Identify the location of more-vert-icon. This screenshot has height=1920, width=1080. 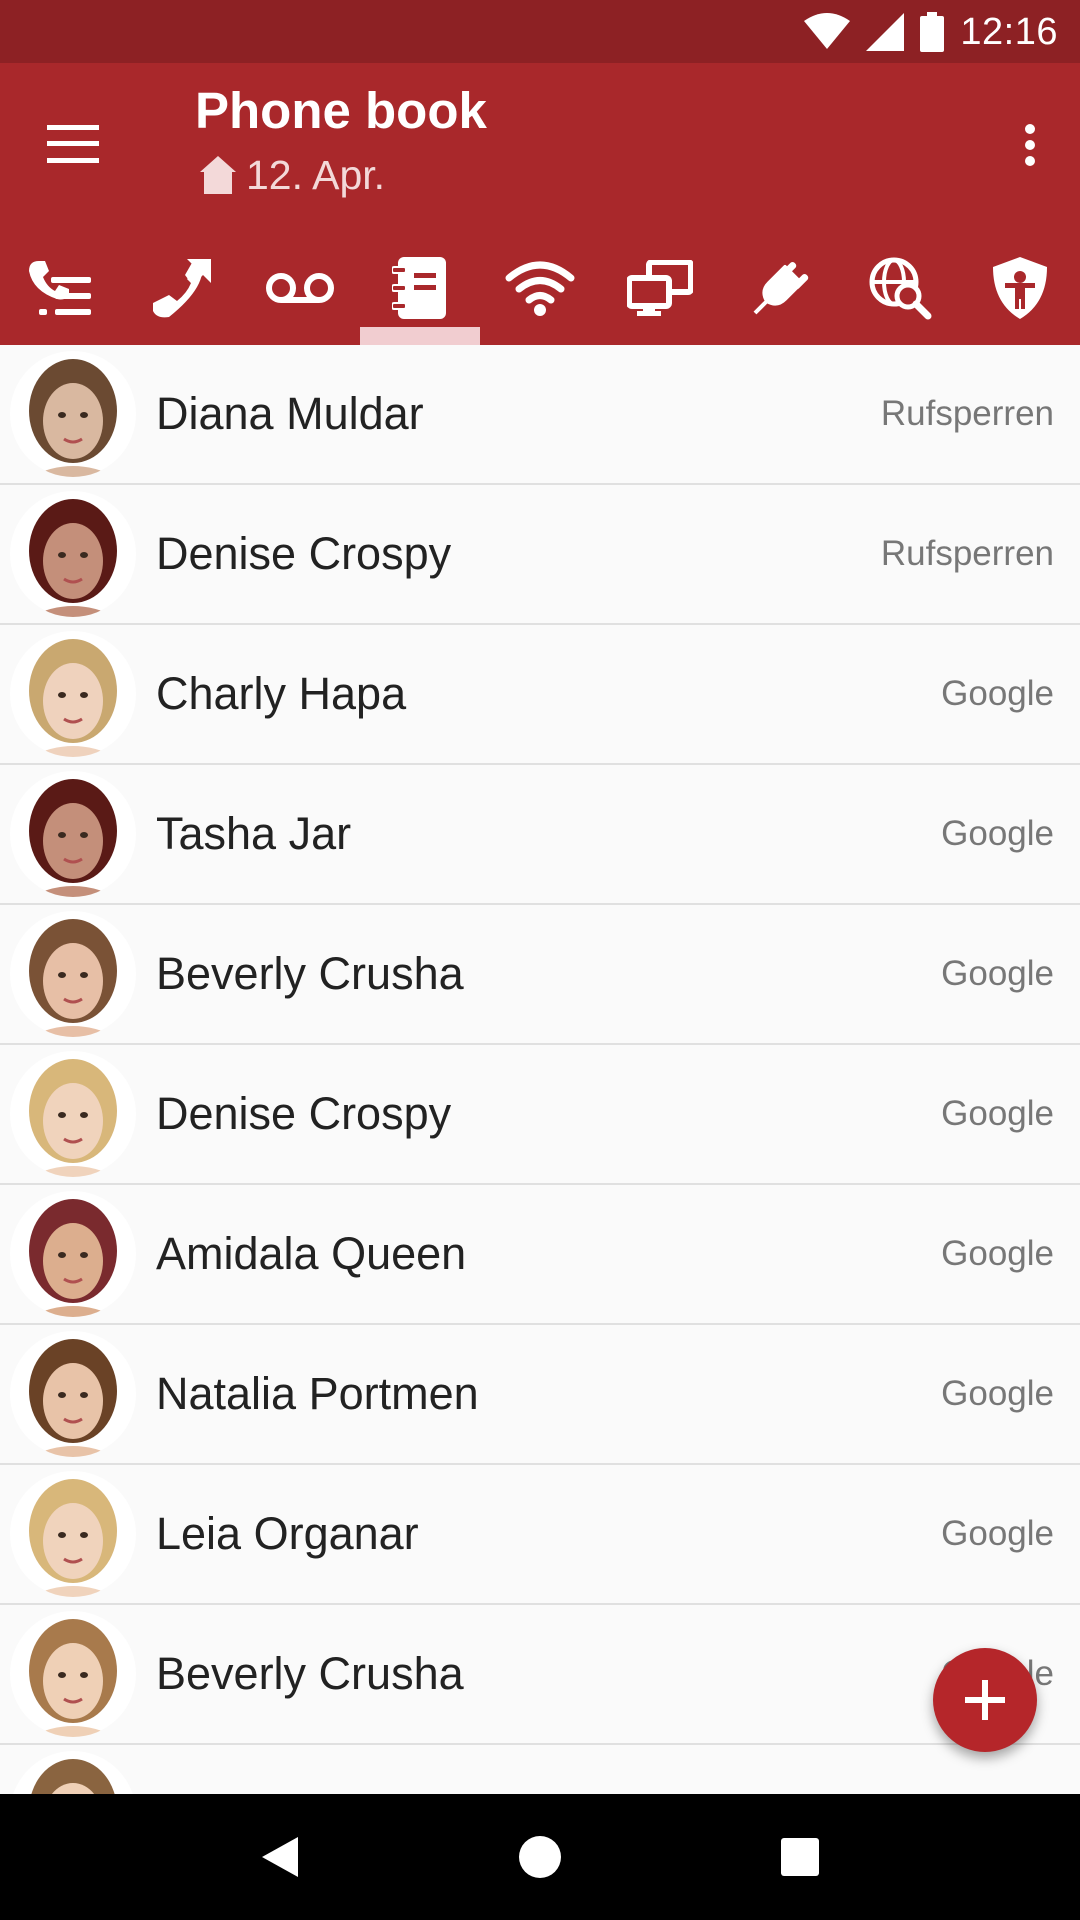
(1030, 145).